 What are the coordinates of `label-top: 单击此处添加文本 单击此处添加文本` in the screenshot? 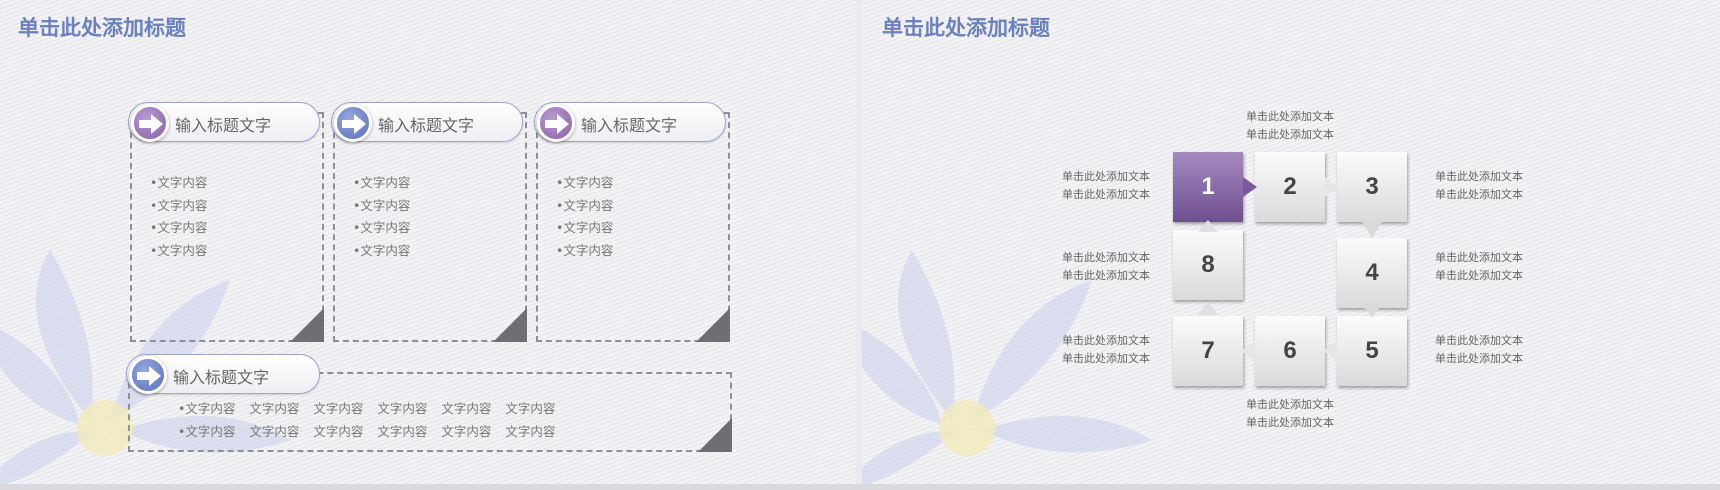 It's located at (1290, 126).